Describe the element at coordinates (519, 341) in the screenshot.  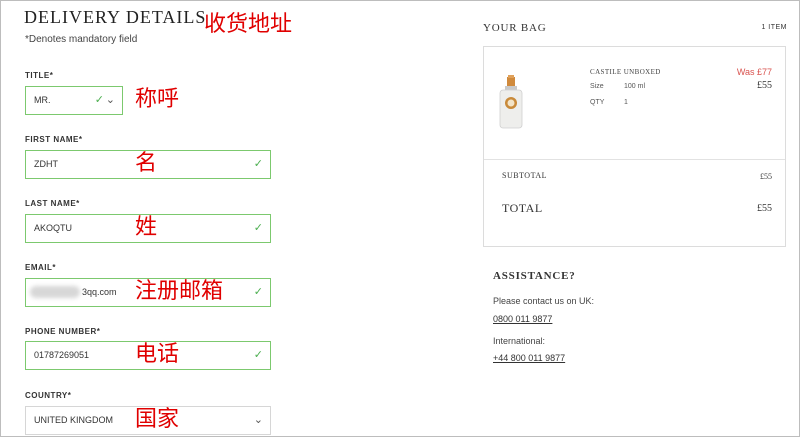
I see `intl-contact-text: International:` at that location.